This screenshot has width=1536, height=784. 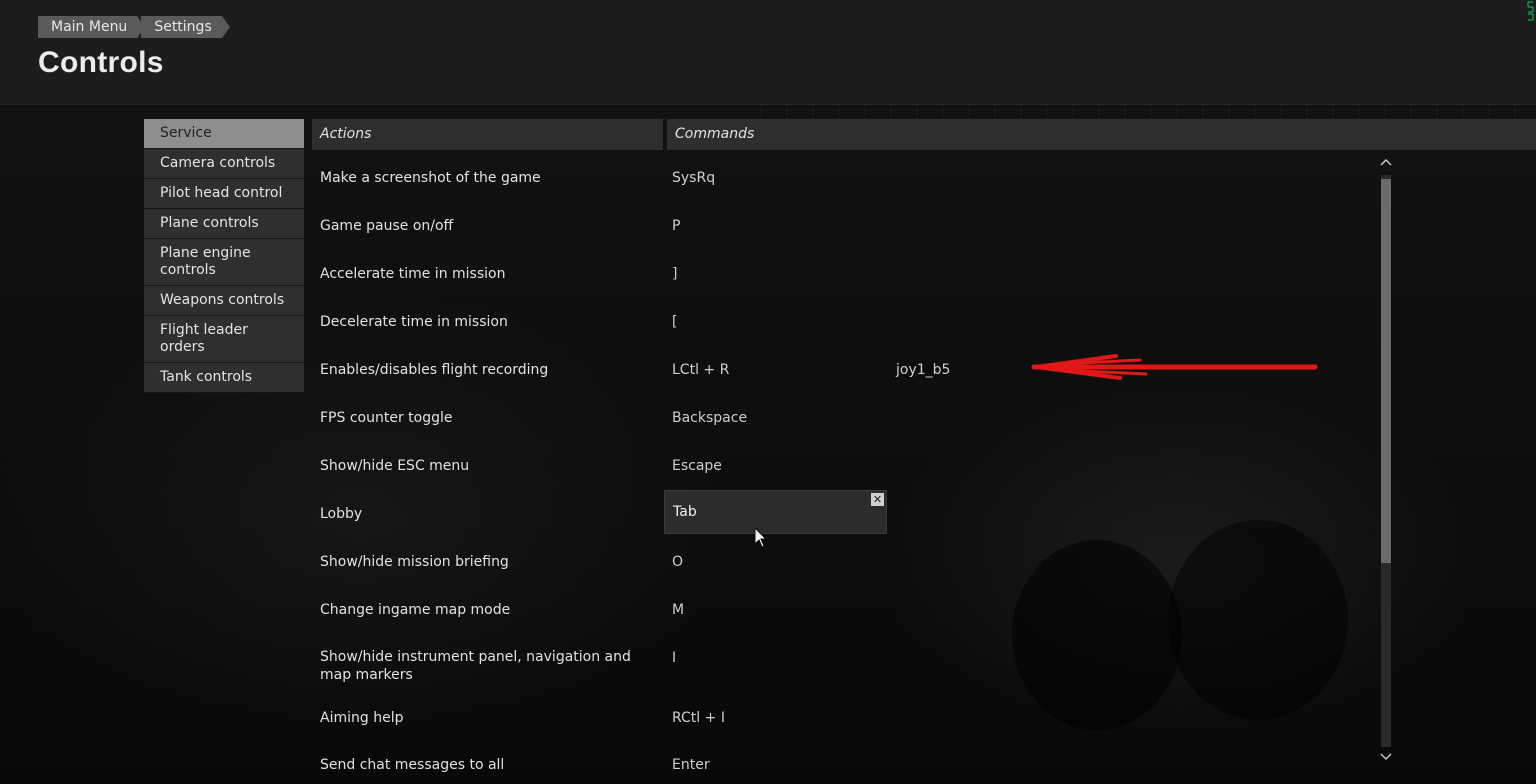 I want to click on action-label: Change ingame map mode, so click(x=415, y=610).